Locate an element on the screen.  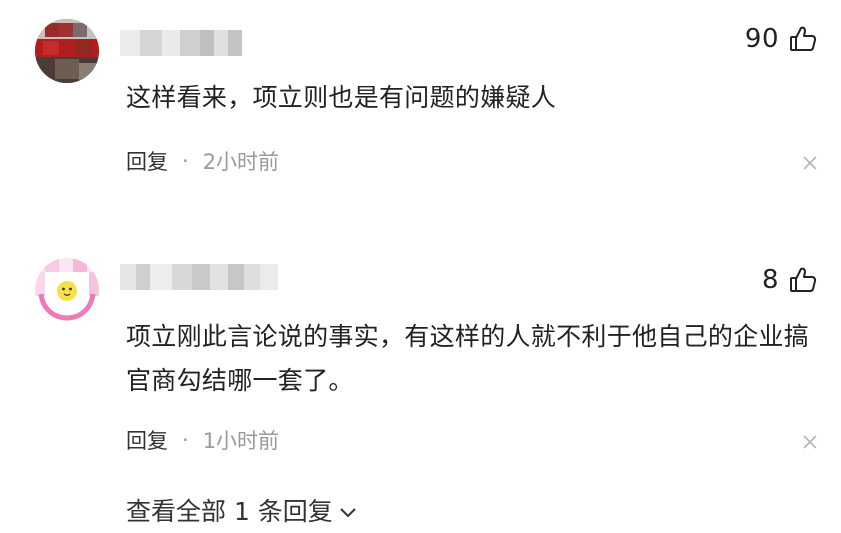
like-count: 8 is located at coordinates (770, 280).